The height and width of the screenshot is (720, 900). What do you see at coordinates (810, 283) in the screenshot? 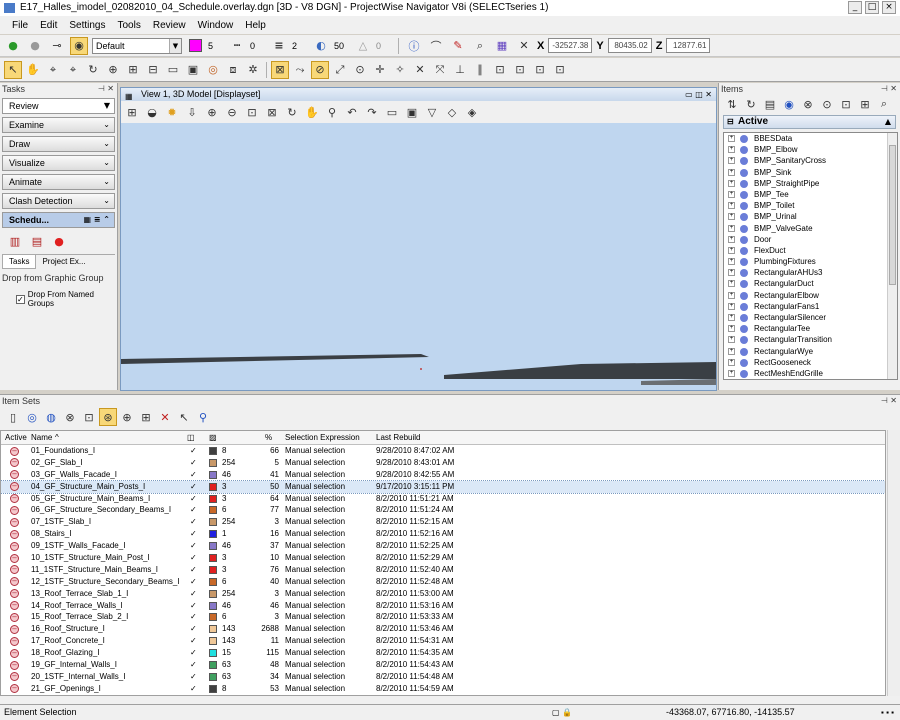
I see `tree-item: + RectangularDuct` at bounding box center [810, 283].